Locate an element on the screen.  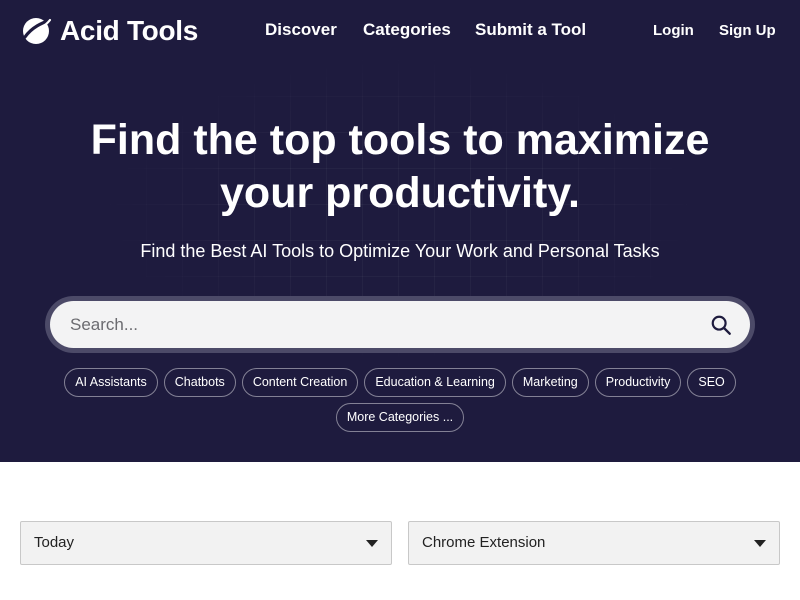
platform-filter-value: Chrome Extension is located at coordinates (484, 542).